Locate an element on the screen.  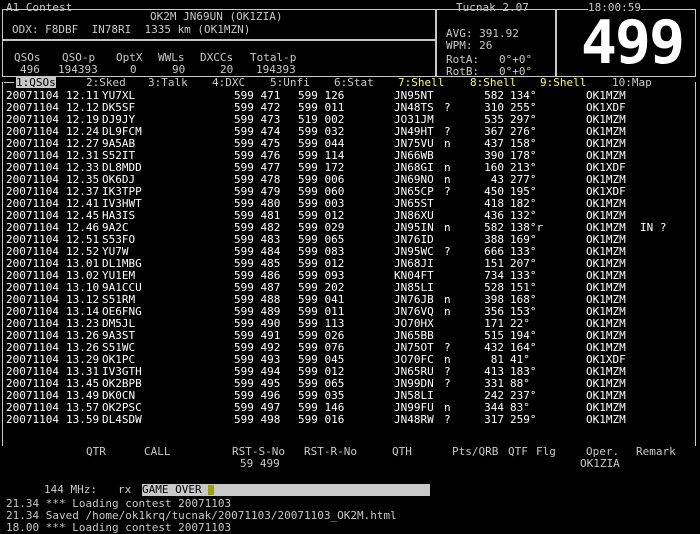
qso-time: 12.31 is located at coordinates (83, 155).